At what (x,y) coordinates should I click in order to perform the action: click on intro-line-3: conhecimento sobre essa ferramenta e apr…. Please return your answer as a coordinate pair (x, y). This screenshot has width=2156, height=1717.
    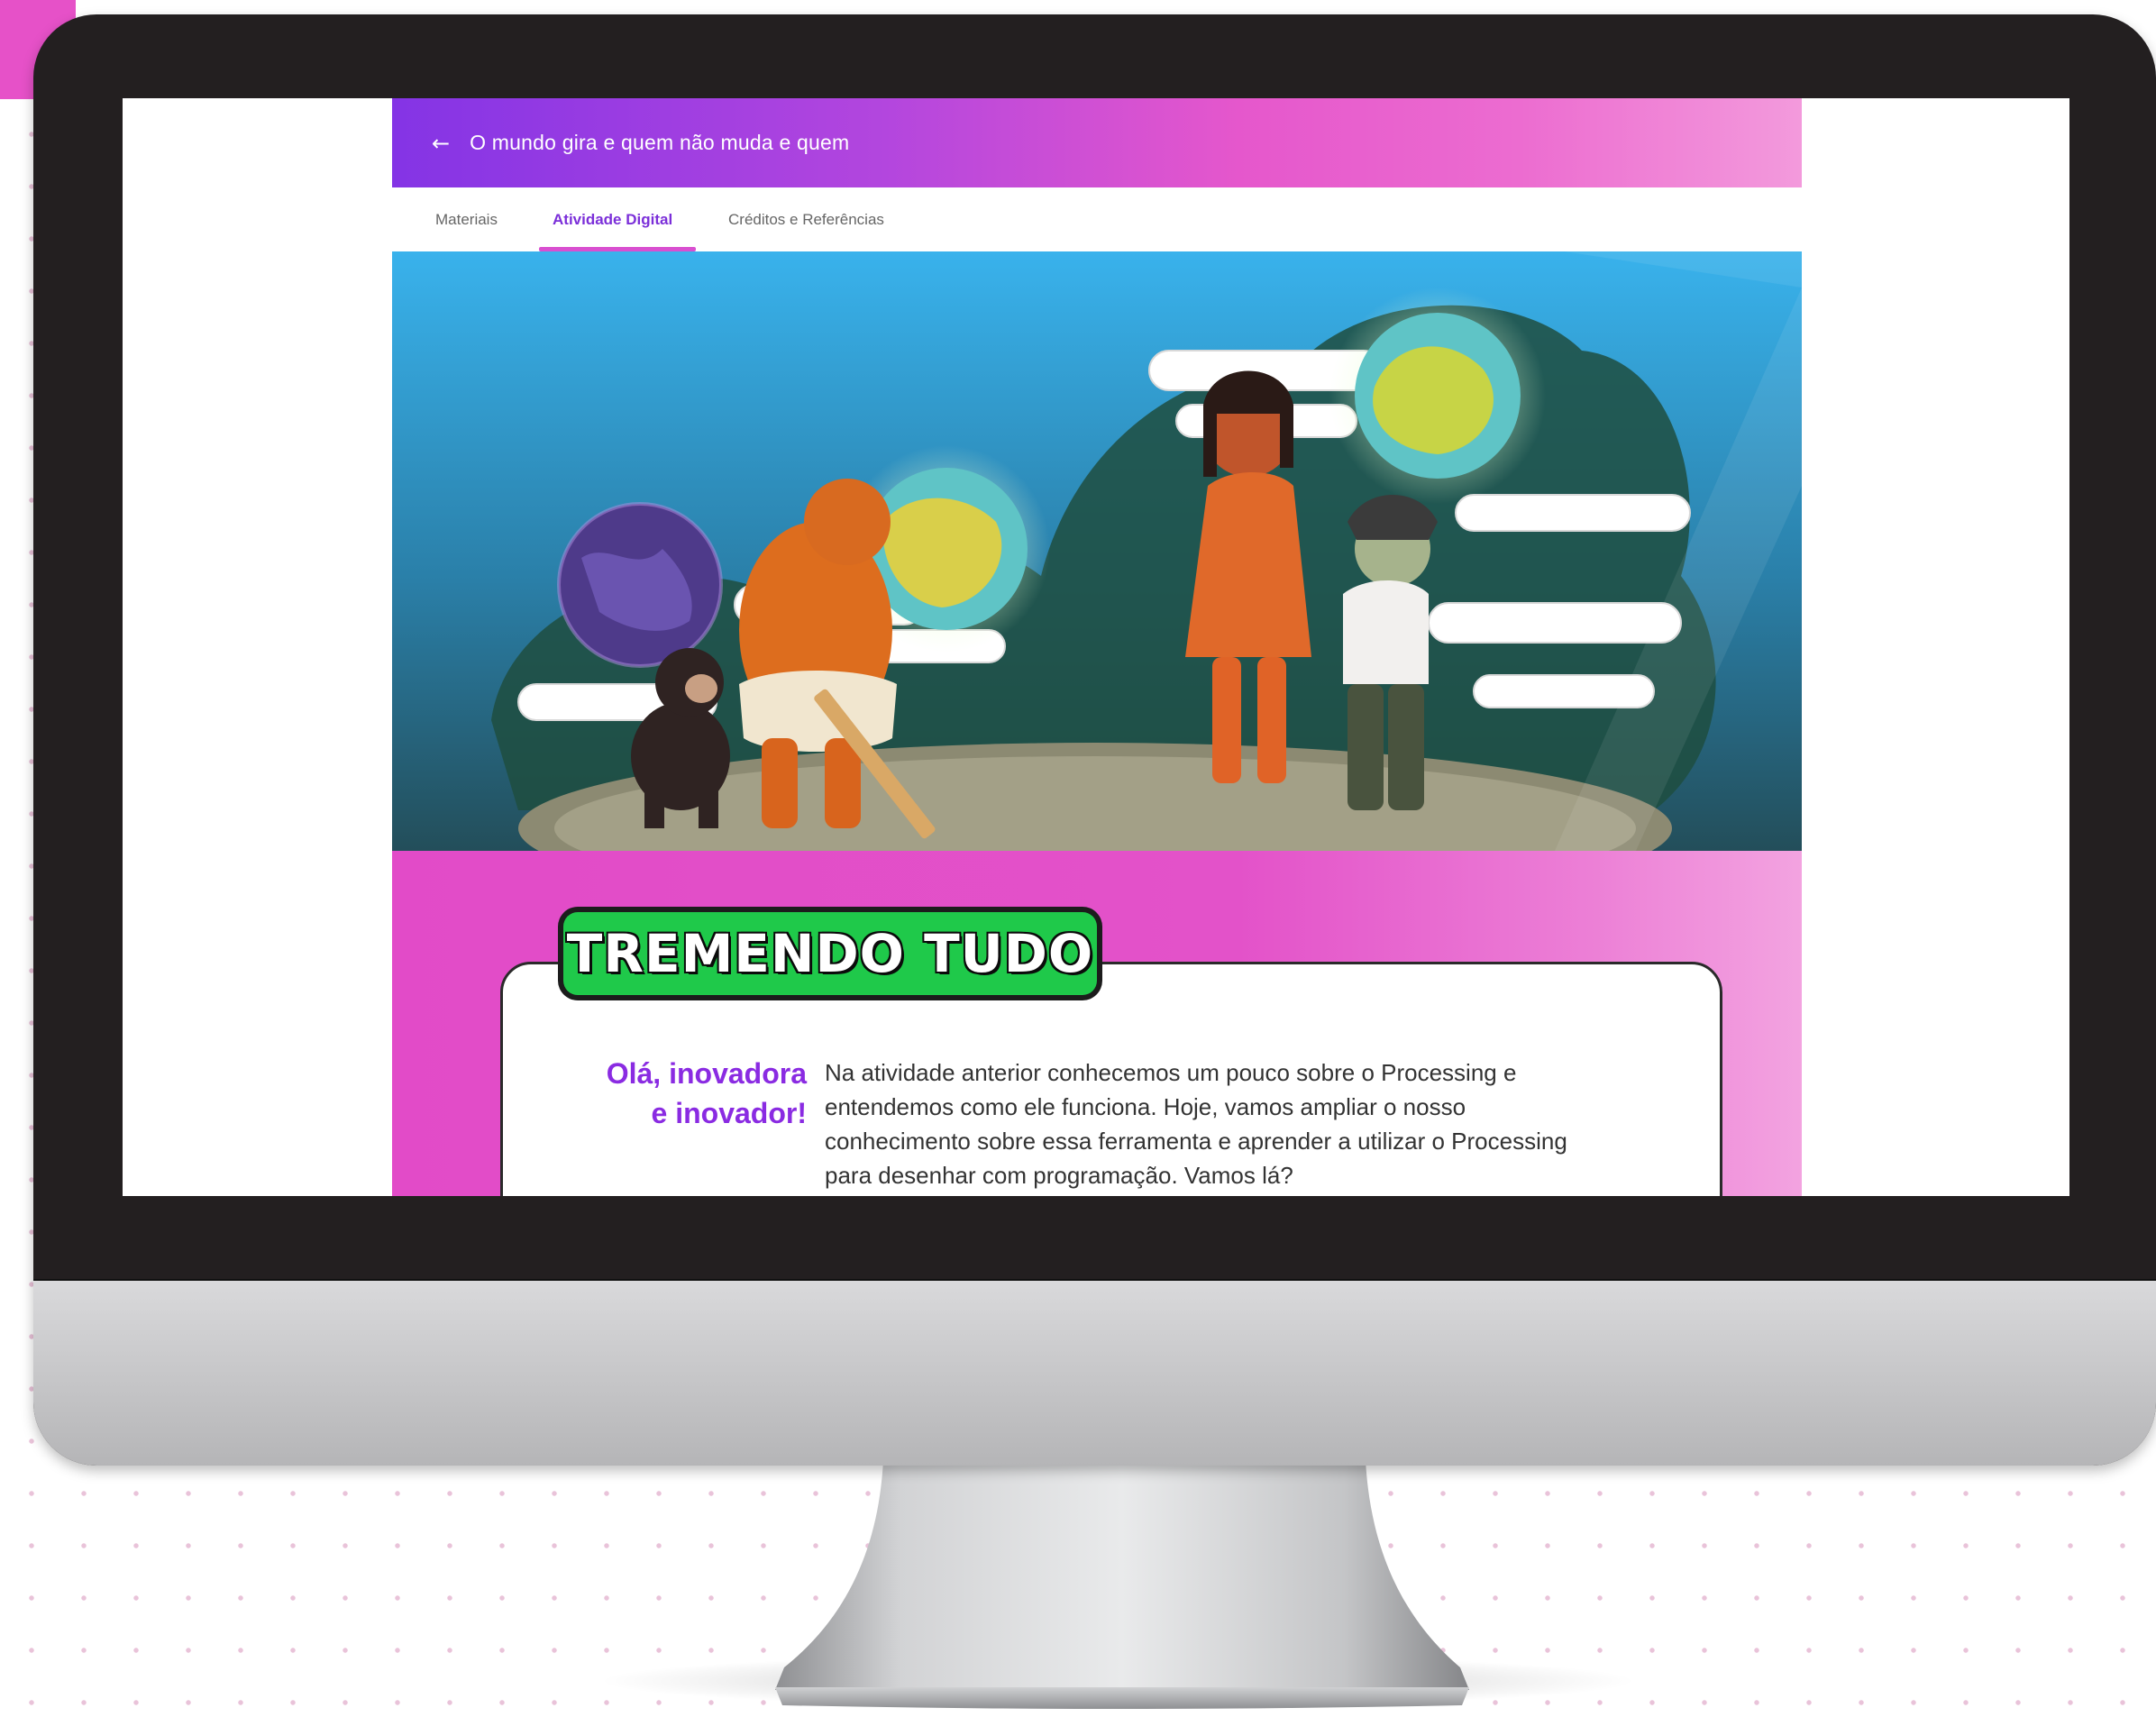
    Looking at the image, I should click on (1196, 1141).